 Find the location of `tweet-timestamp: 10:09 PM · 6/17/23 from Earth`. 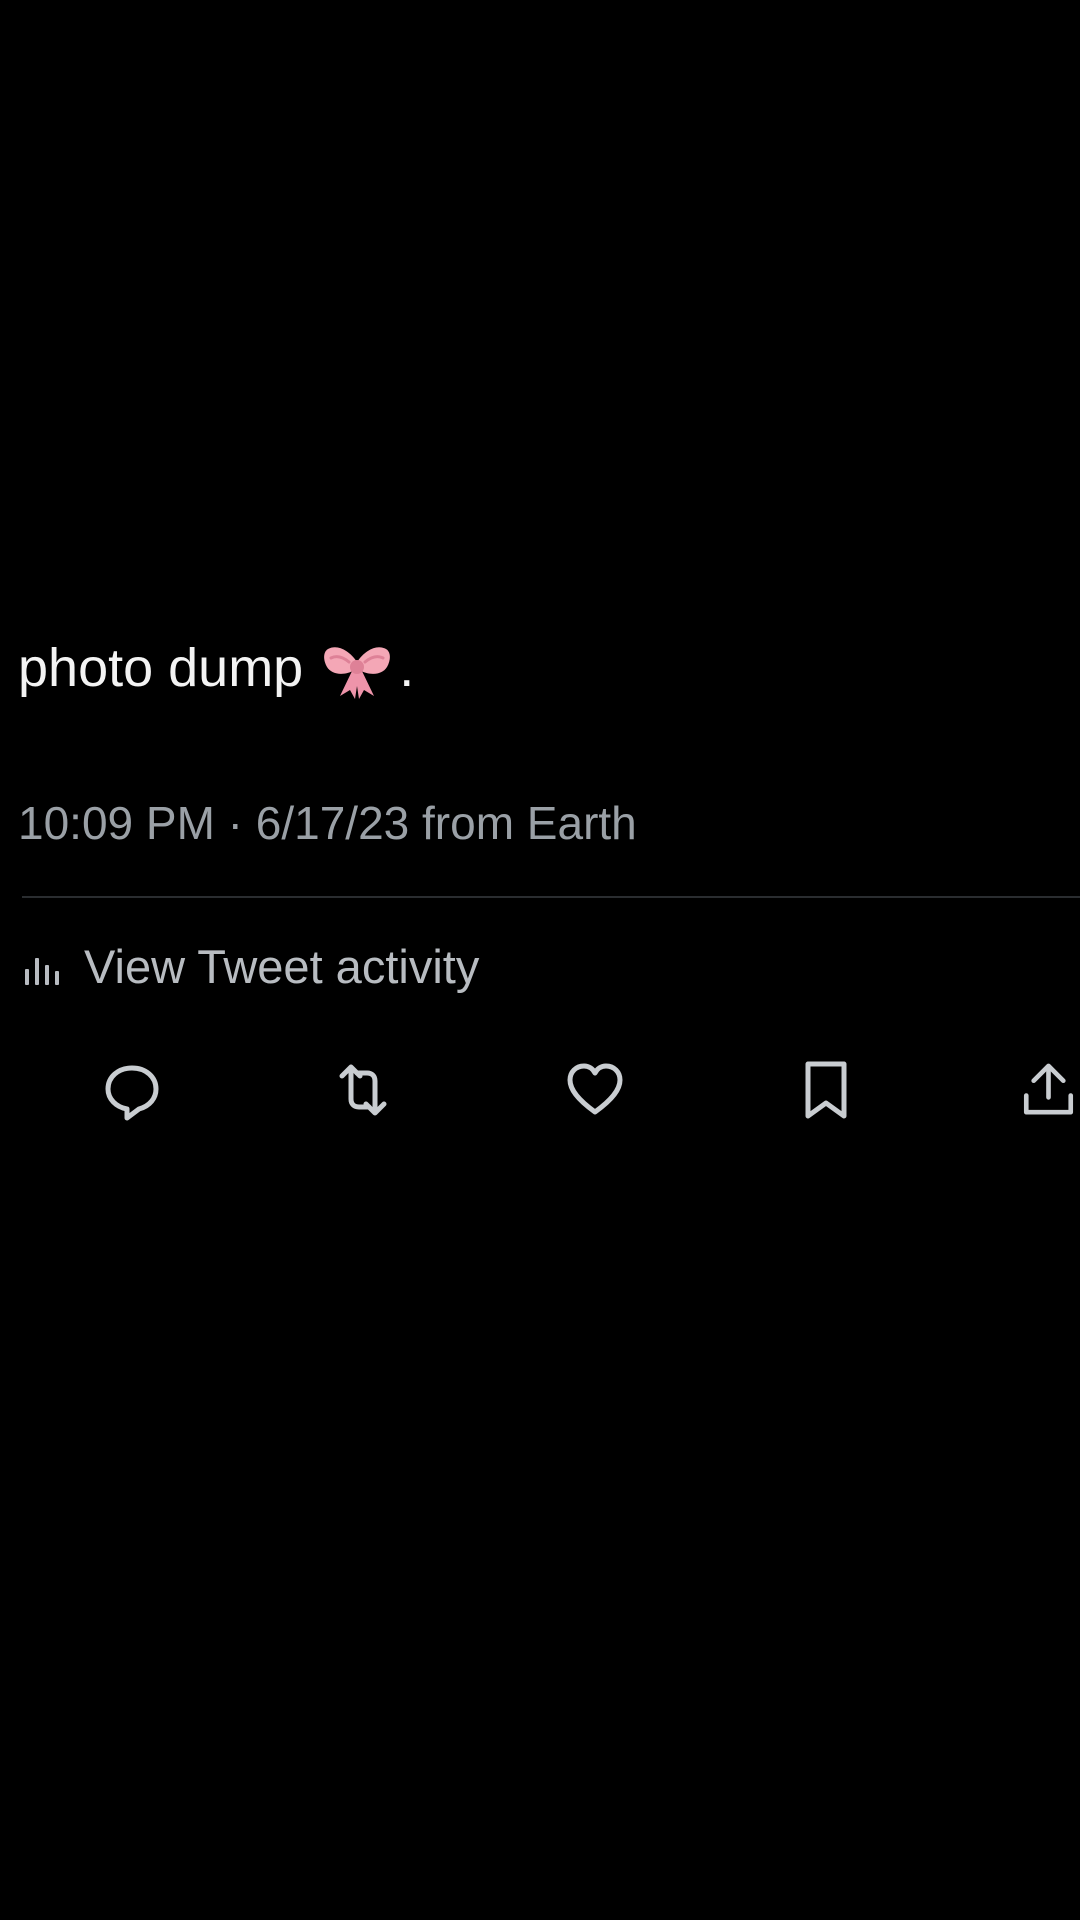

tweet-timestamp: 10:09 PM · 6/17/23 from Earth is located at coordinates (327, 823).